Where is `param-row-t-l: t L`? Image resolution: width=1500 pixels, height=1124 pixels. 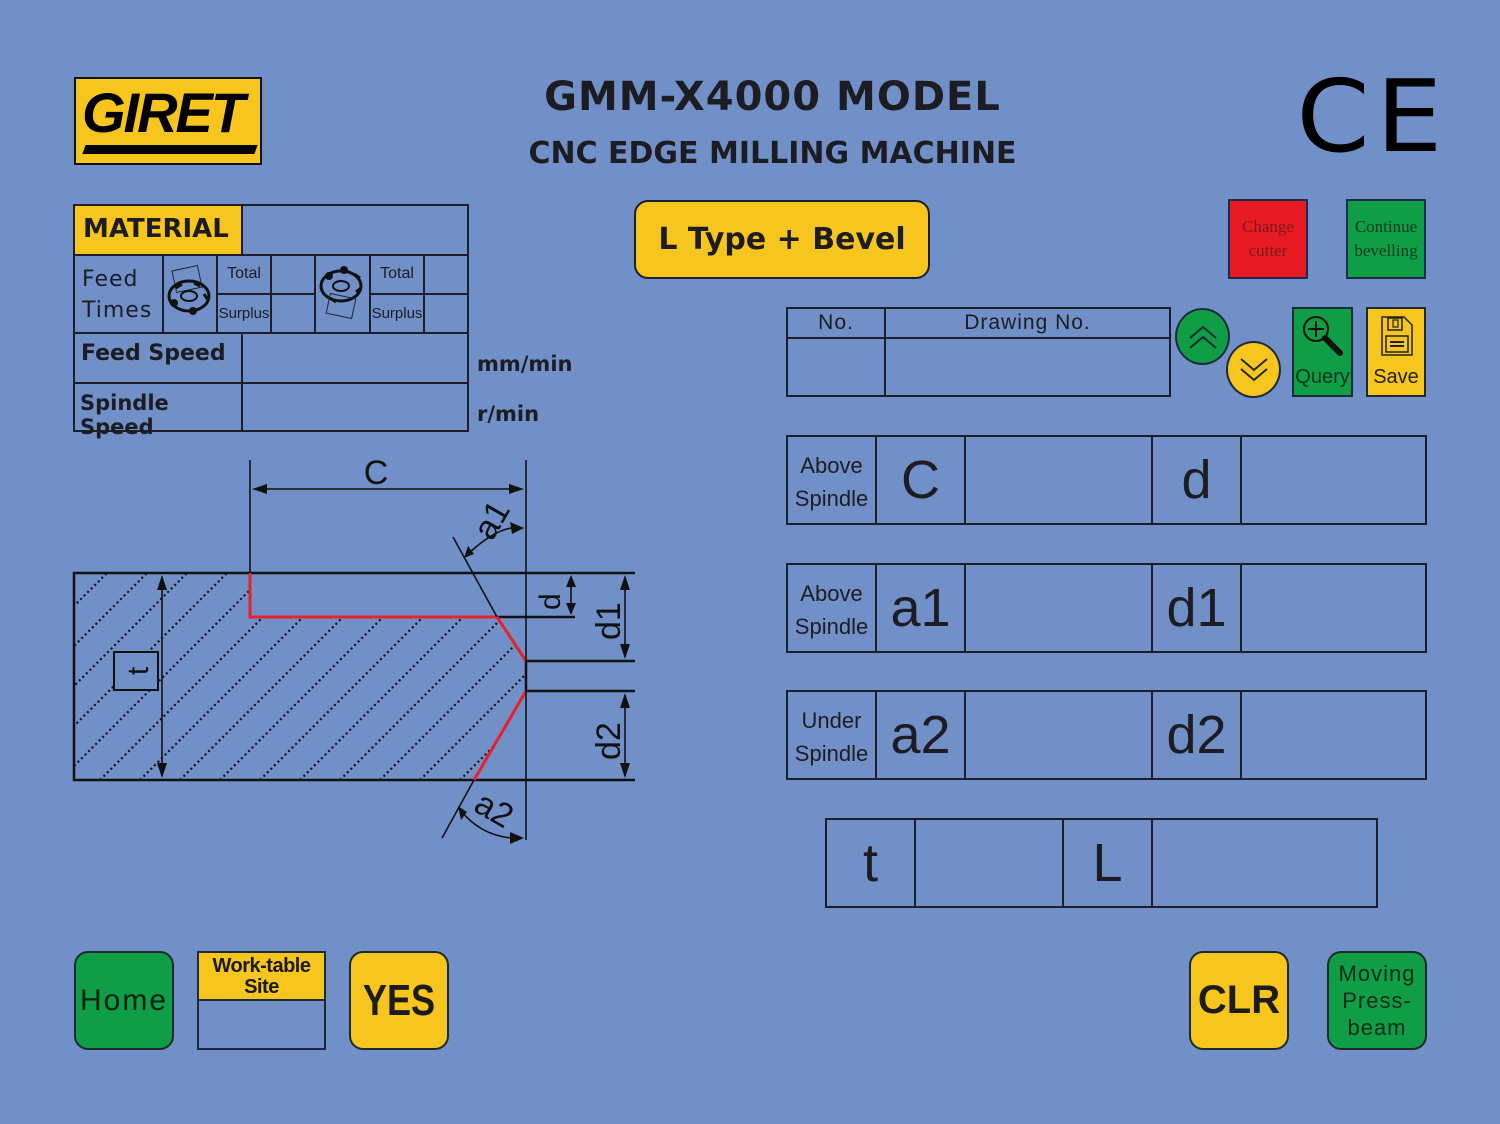
param-row-t-l: t L is located at coordinates (1101, 863).